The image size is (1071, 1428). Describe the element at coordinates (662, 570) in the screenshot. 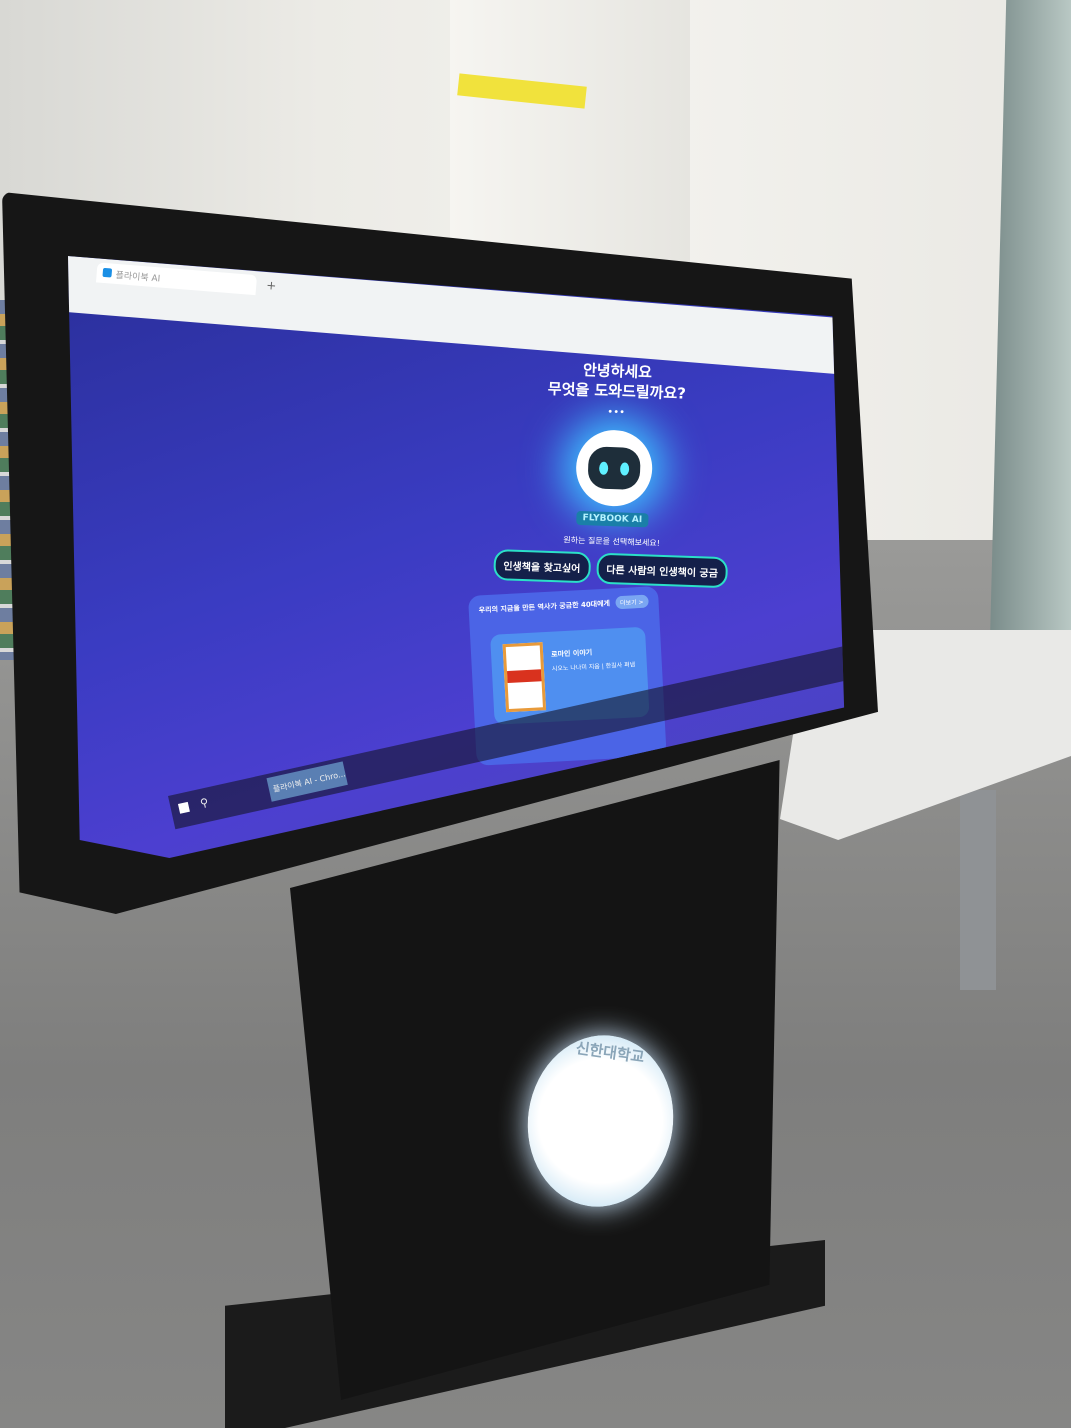

I see `question-button-others-books: 다른 사람의 인생책이 궁금` at that location.